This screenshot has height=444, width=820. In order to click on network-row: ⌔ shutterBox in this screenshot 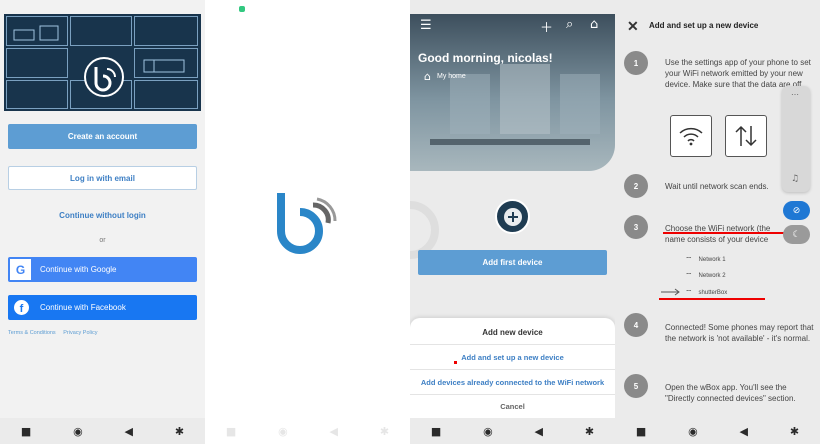, I will do `click(706, 293)`.